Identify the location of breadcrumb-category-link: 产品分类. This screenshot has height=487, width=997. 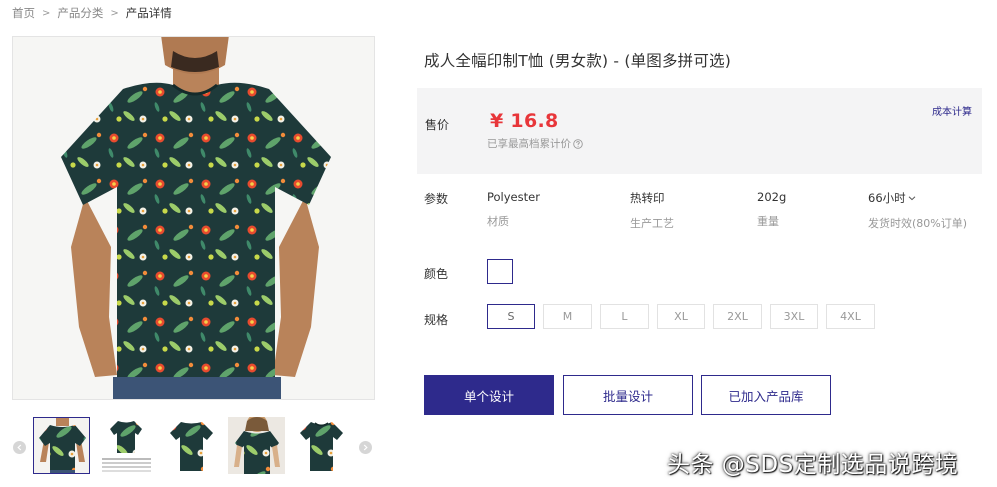
(80, 13).